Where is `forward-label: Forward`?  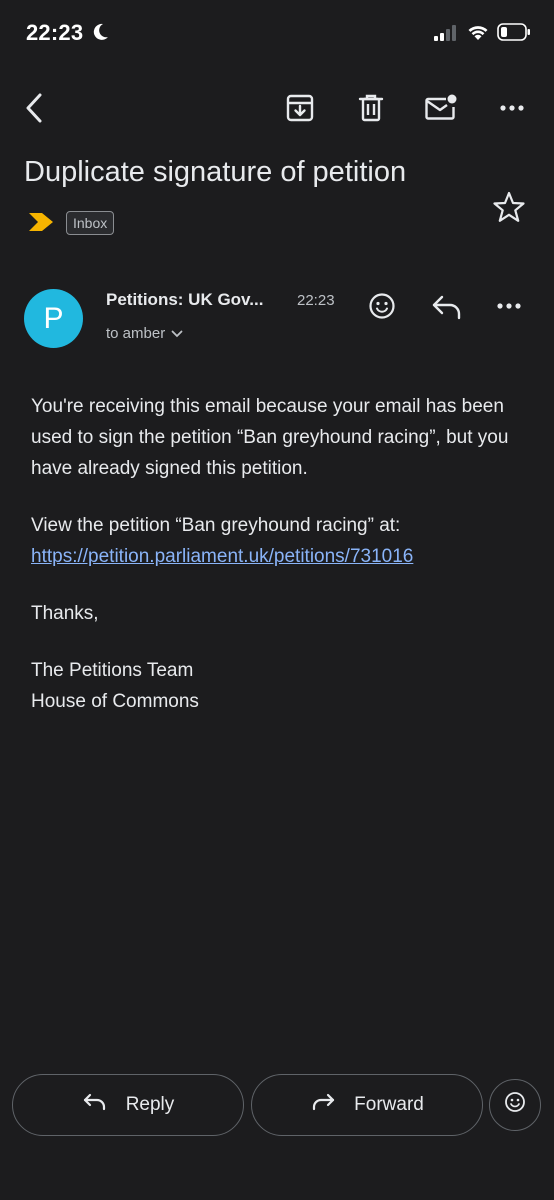 forward-label: Forward is located at coordinates (389, 1104).